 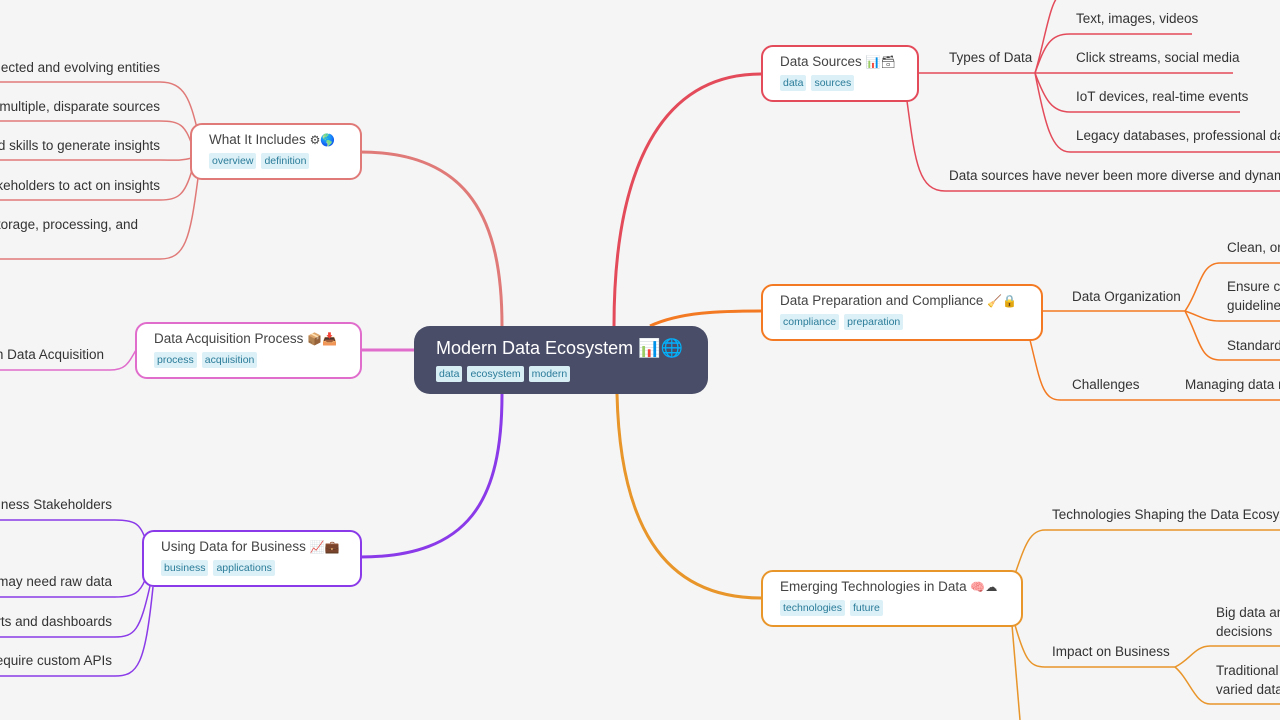 What do you see at coordinates (80, 67) in the screenshot?
I see `wii-item: ected and evolving entities` at bounding box center [80, 67].